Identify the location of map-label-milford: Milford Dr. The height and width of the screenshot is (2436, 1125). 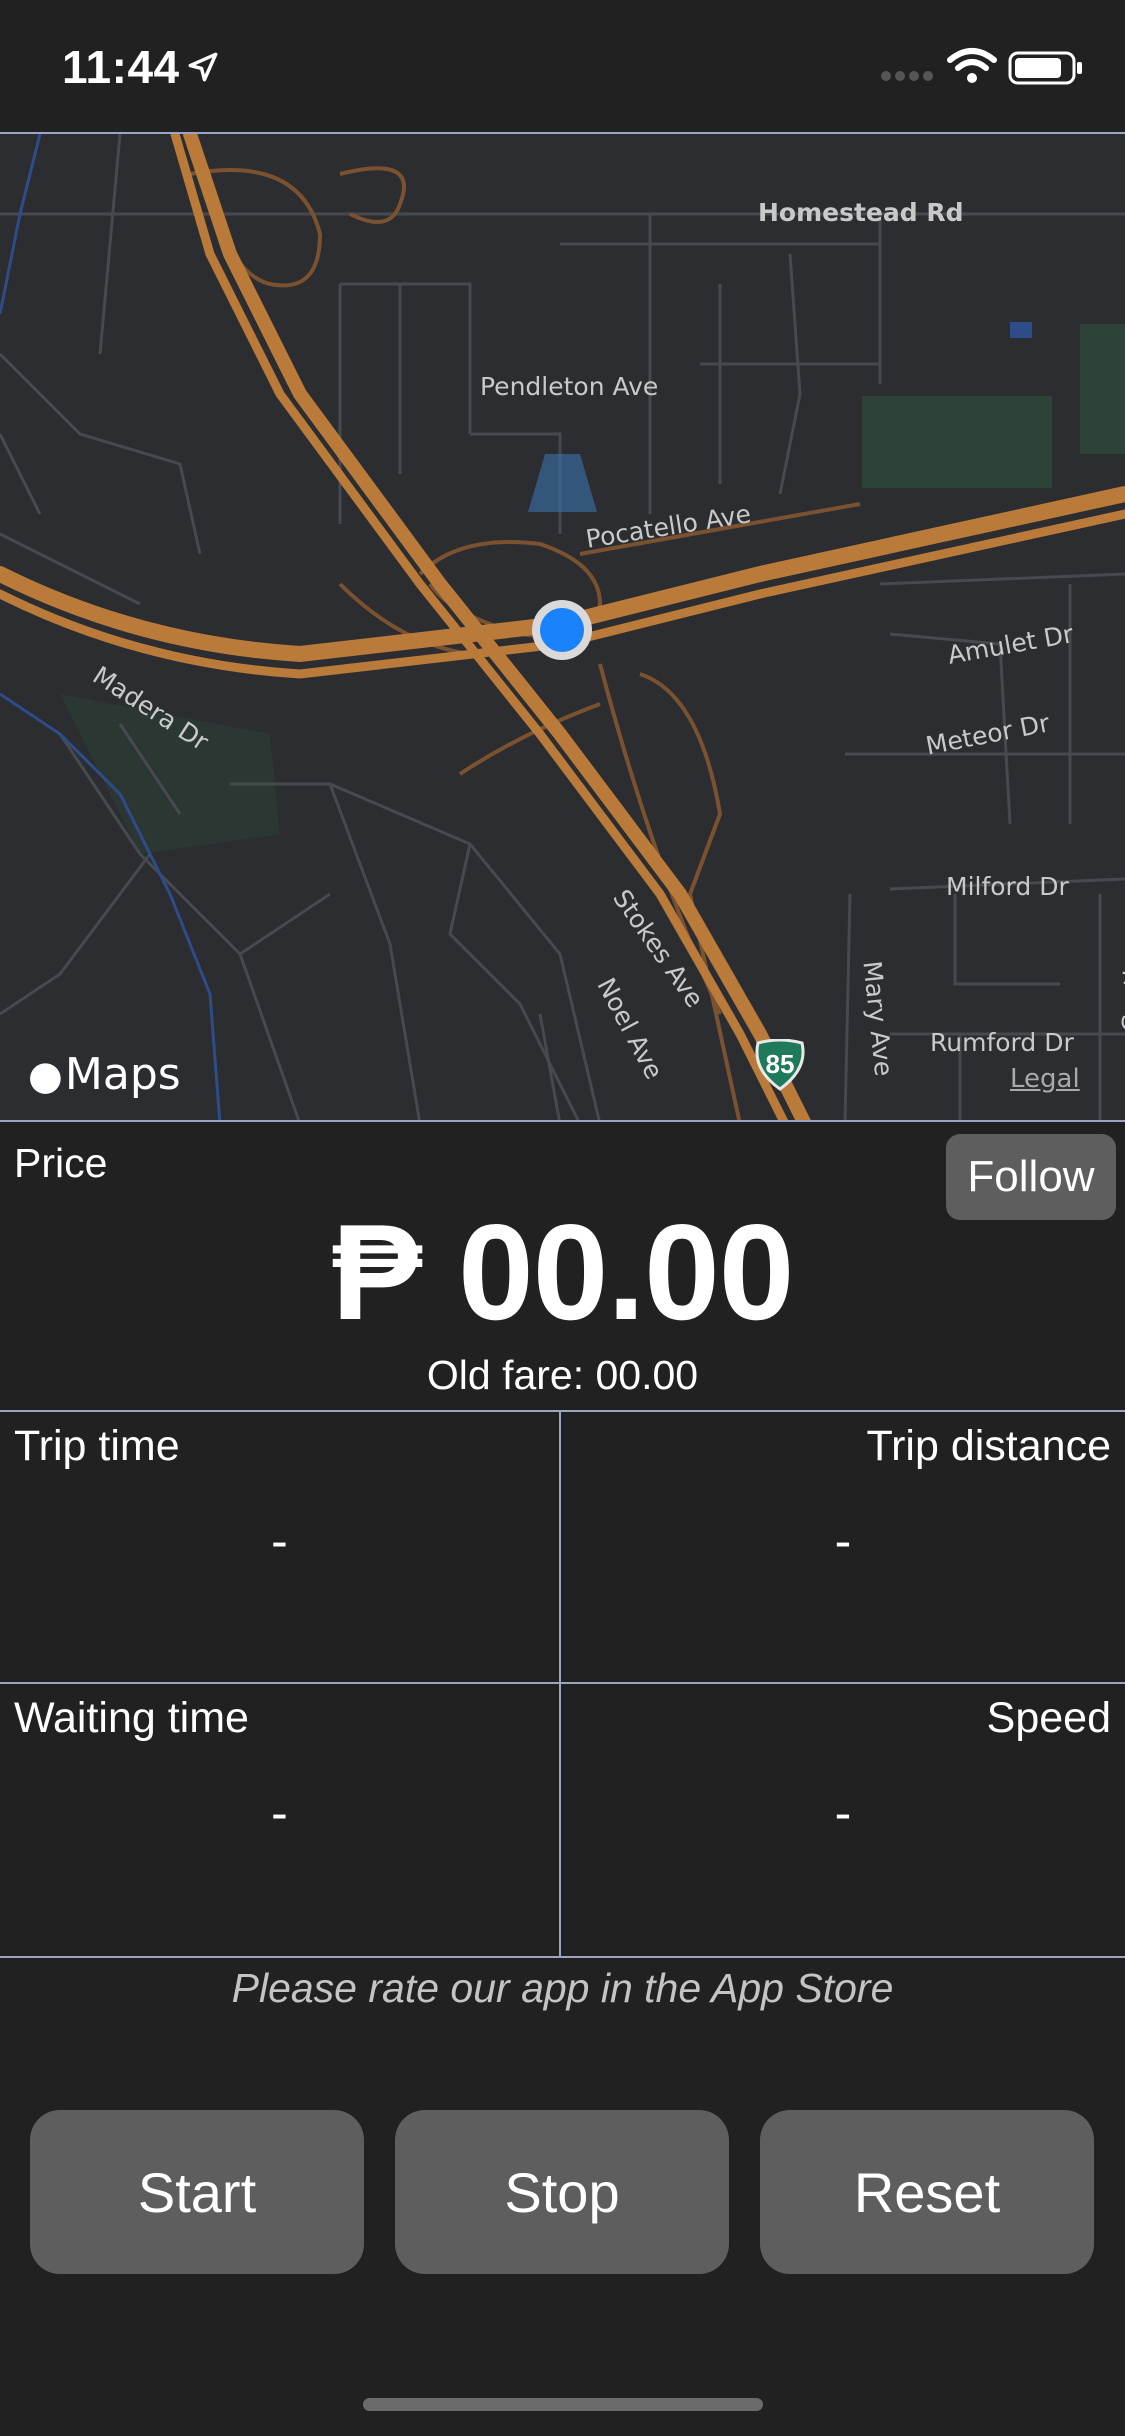
(1007, 886).